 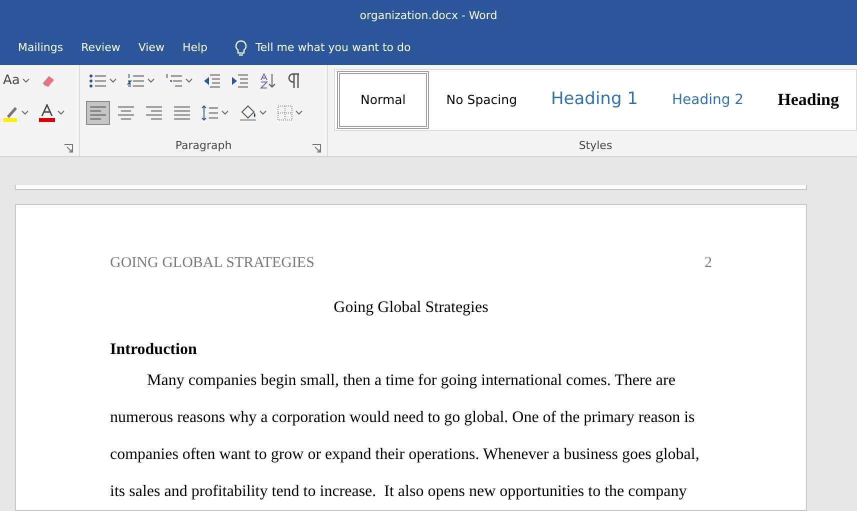 I want to click on highlighter-icon, so click(x=11, y=113).